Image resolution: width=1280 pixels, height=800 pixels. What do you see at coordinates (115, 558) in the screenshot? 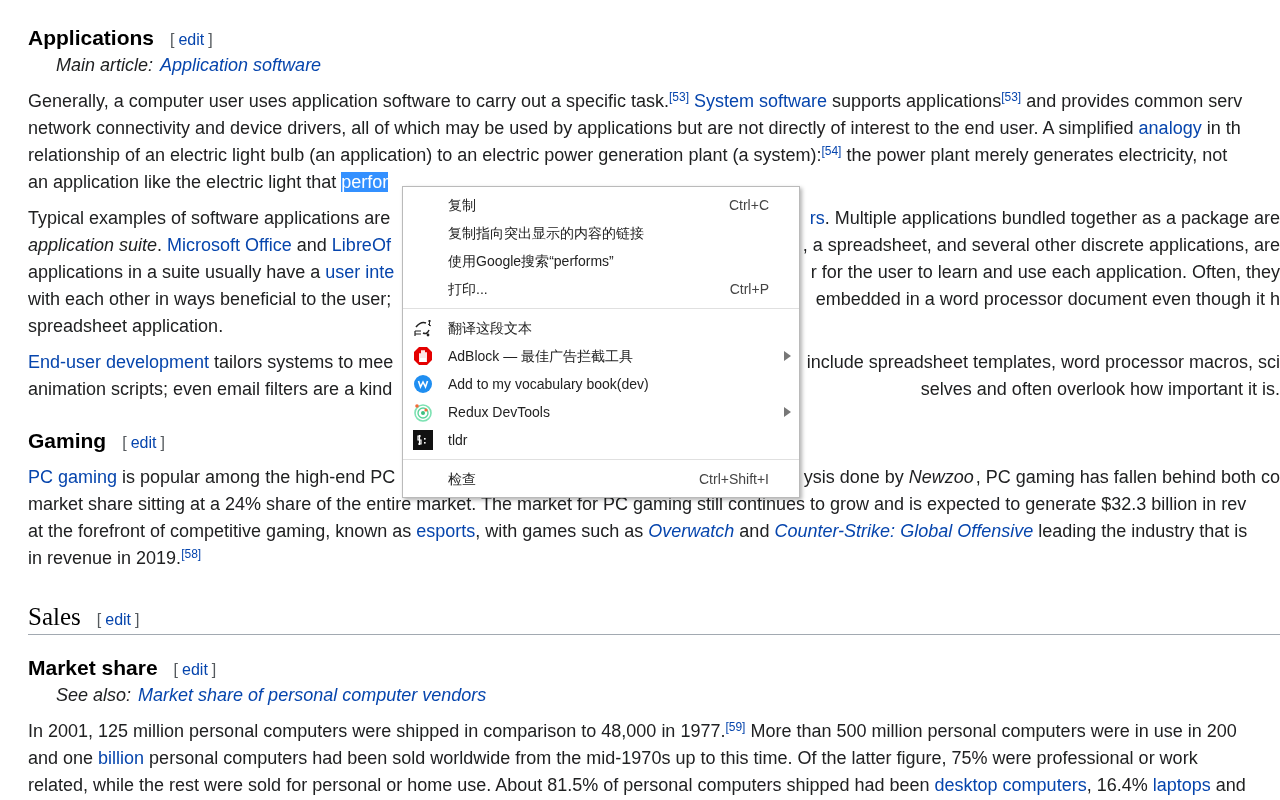
I see `paragraph-line: in revenue in 2019.$^{[58]}$` at bounding box center [115, 558].